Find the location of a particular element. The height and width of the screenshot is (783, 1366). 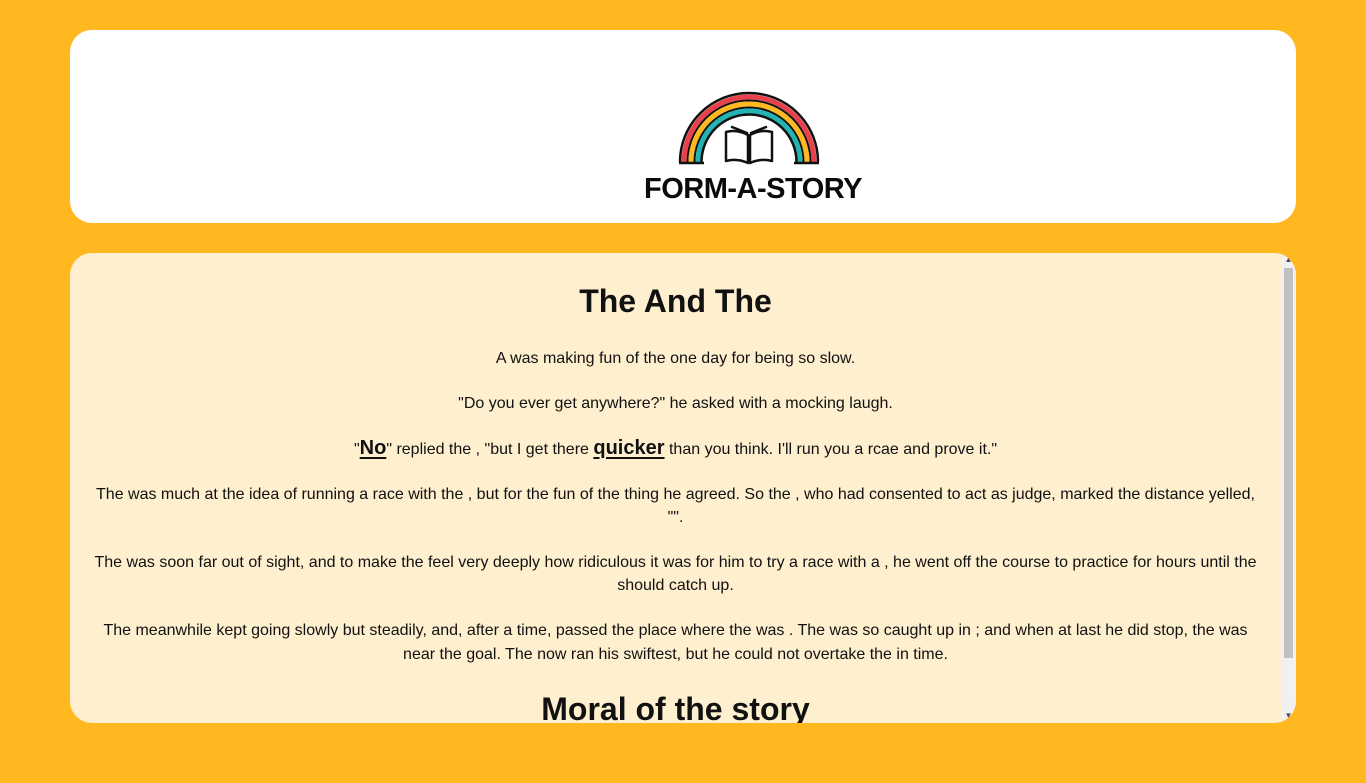

filled-word-quicker: quicker is located at coordinates (628, 448).